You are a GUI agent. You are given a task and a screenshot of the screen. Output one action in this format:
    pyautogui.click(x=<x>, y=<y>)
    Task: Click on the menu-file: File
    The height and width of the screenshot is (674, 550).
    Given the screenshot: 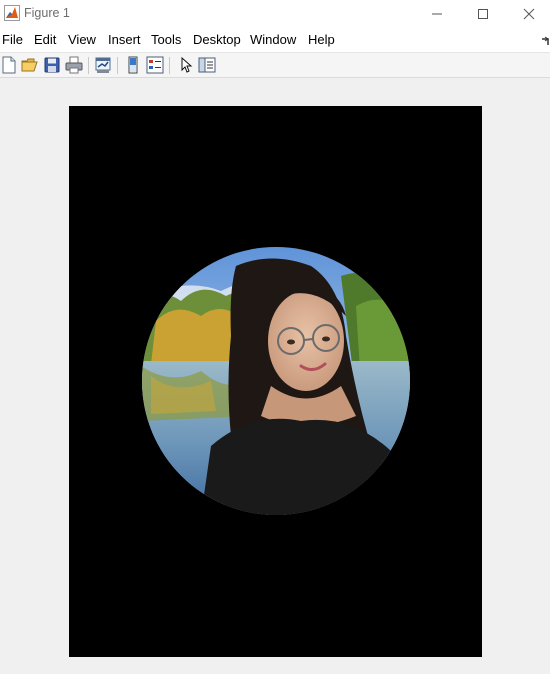 What is the action you would take?
    pyautogui.click(x=12, y=39)
    